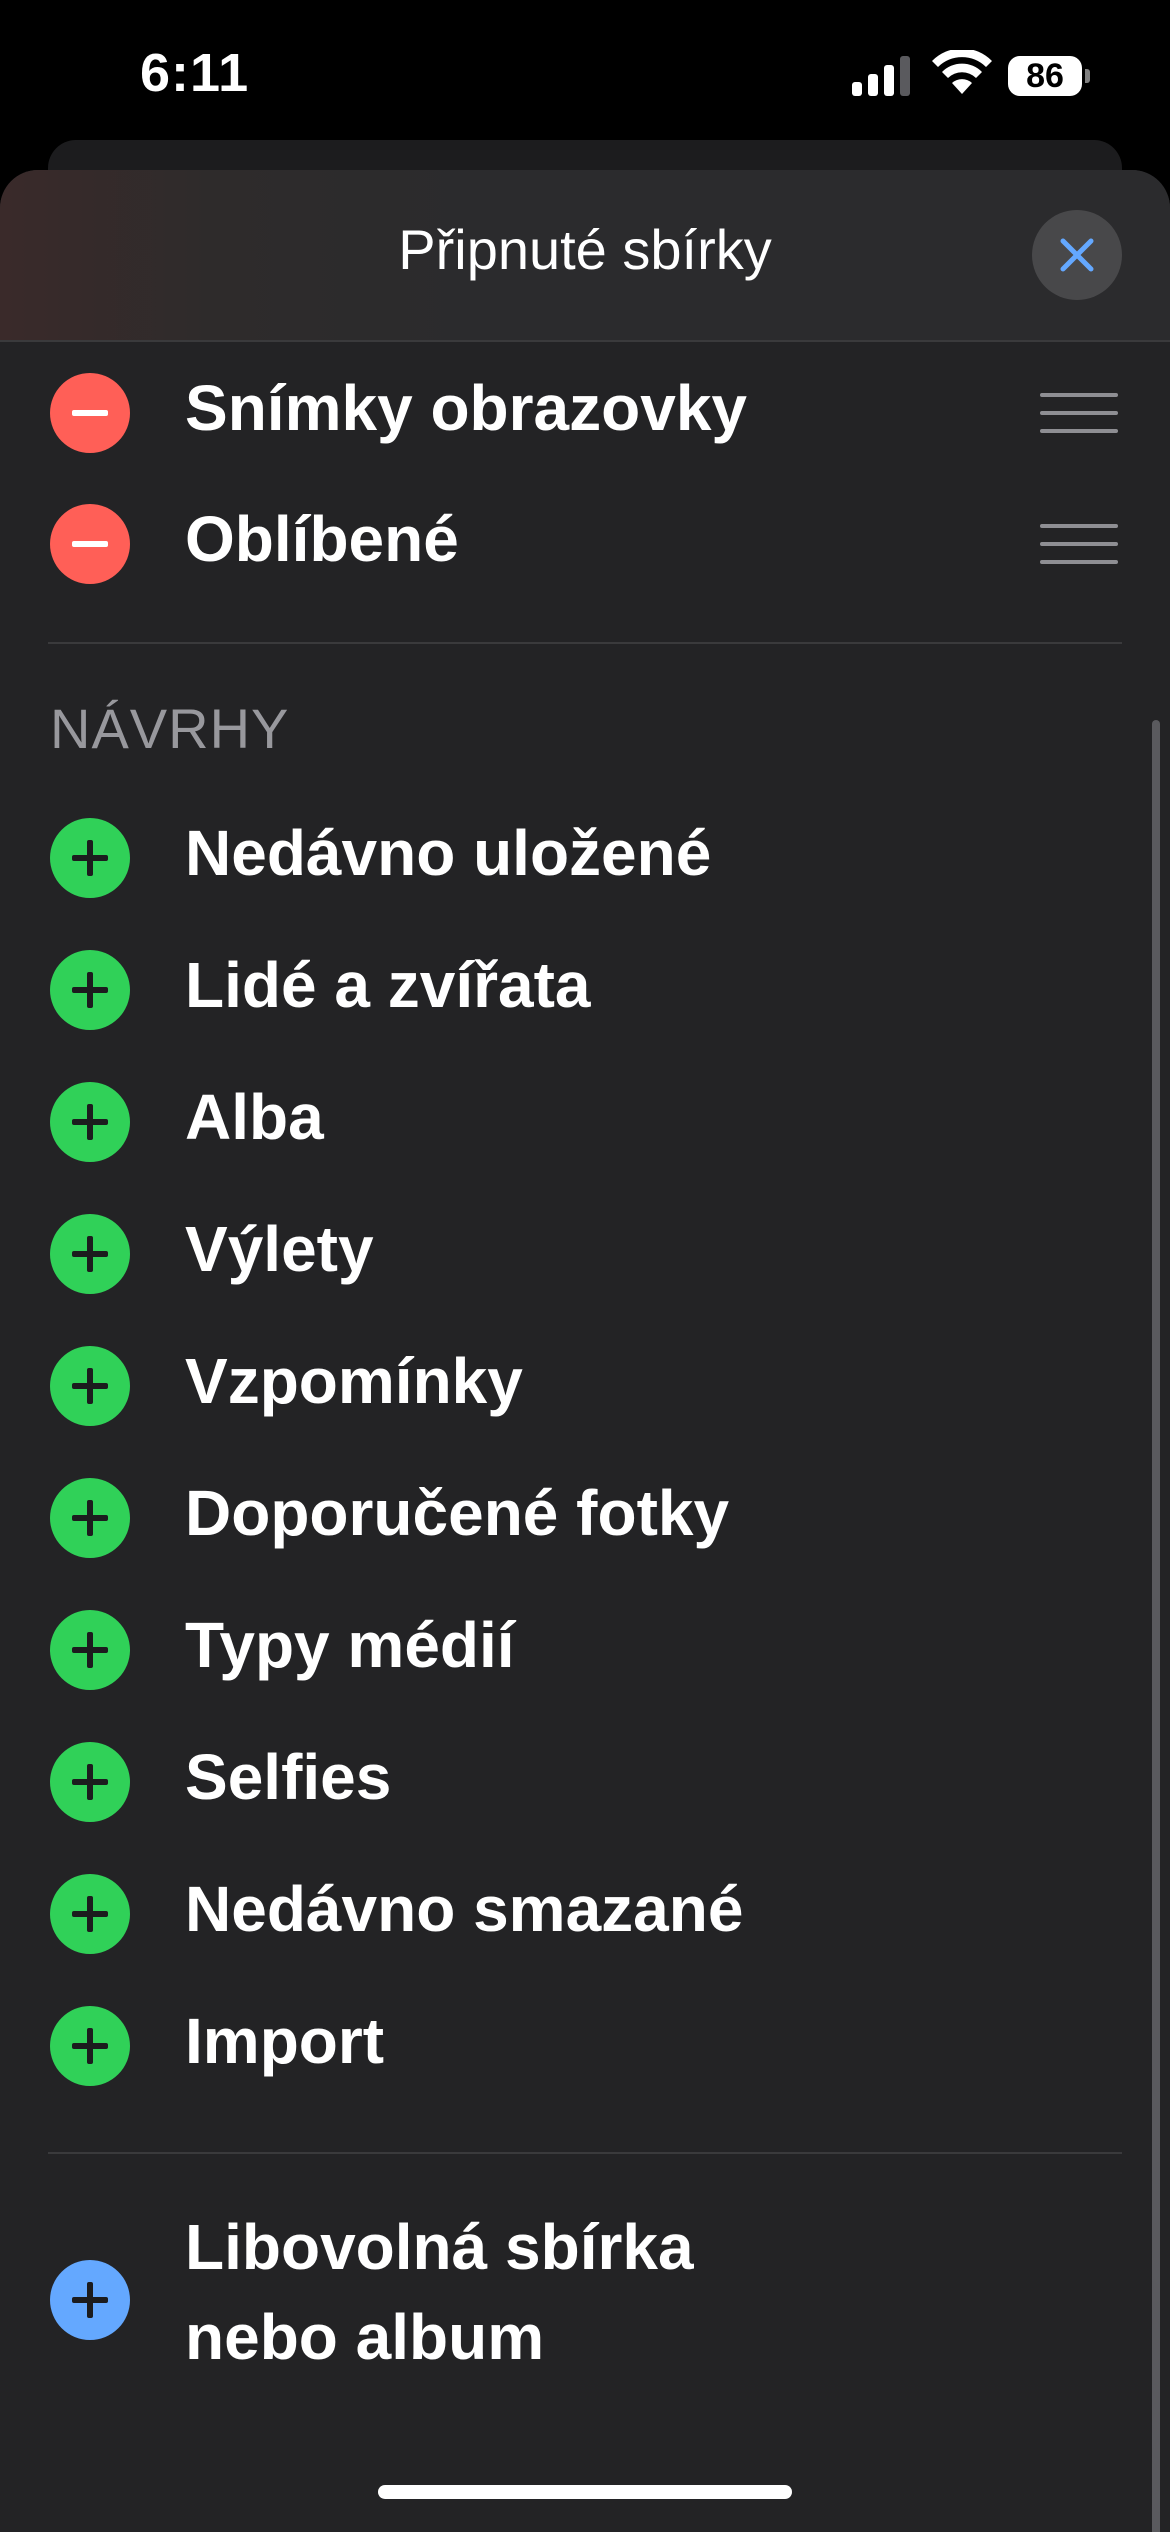 The width and height of the screenshot is (1170, 2532). What do you see at coordinates (464, 1909) in the screenshot?
I see `suggestion-label: Nedávno smazané` at bounding box center [464, 1909].